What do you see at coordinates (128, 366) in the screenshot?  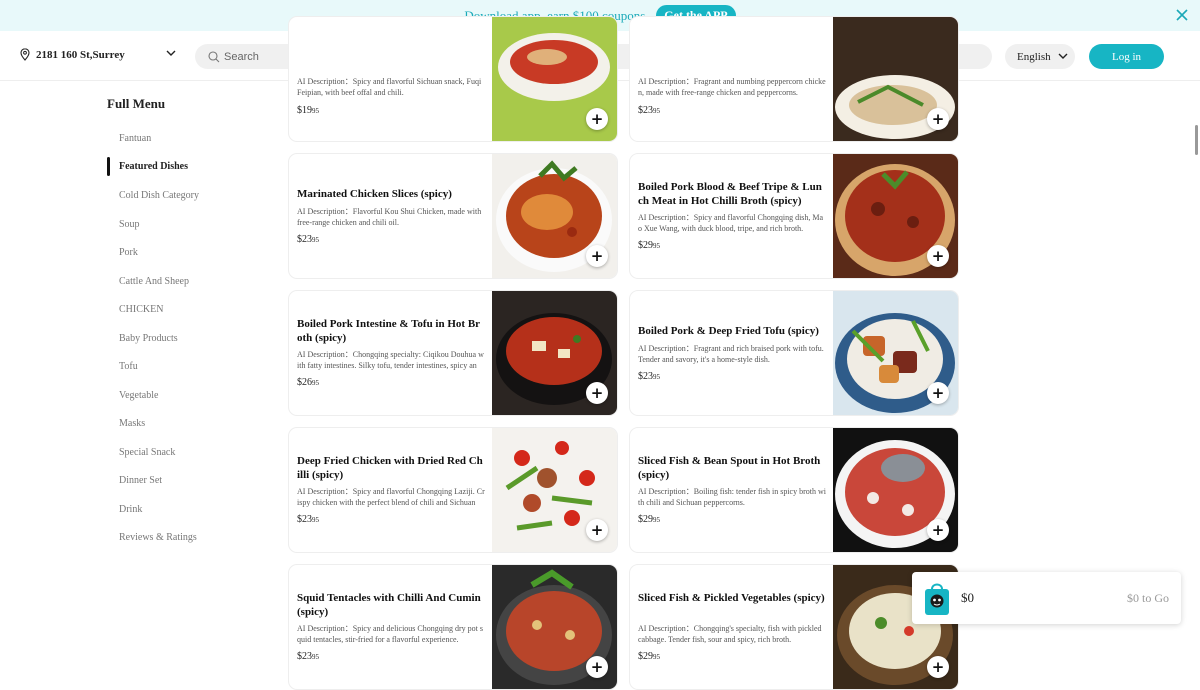 I see `sidebar-item-tofu: Tofu` at bounding box center [128, 366].